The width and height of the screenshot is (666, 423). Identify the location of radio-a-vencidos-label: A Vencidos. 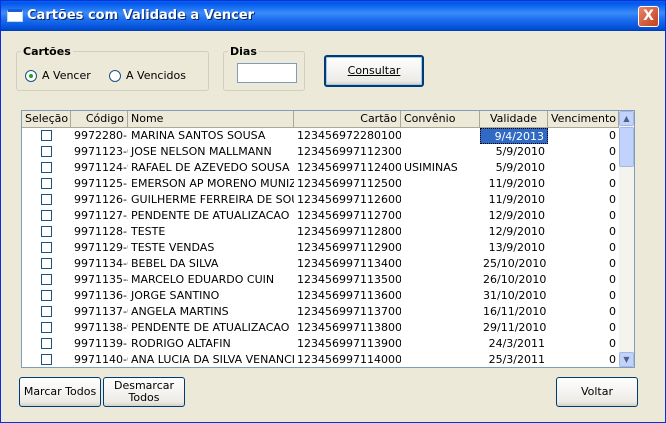
(156, 75).